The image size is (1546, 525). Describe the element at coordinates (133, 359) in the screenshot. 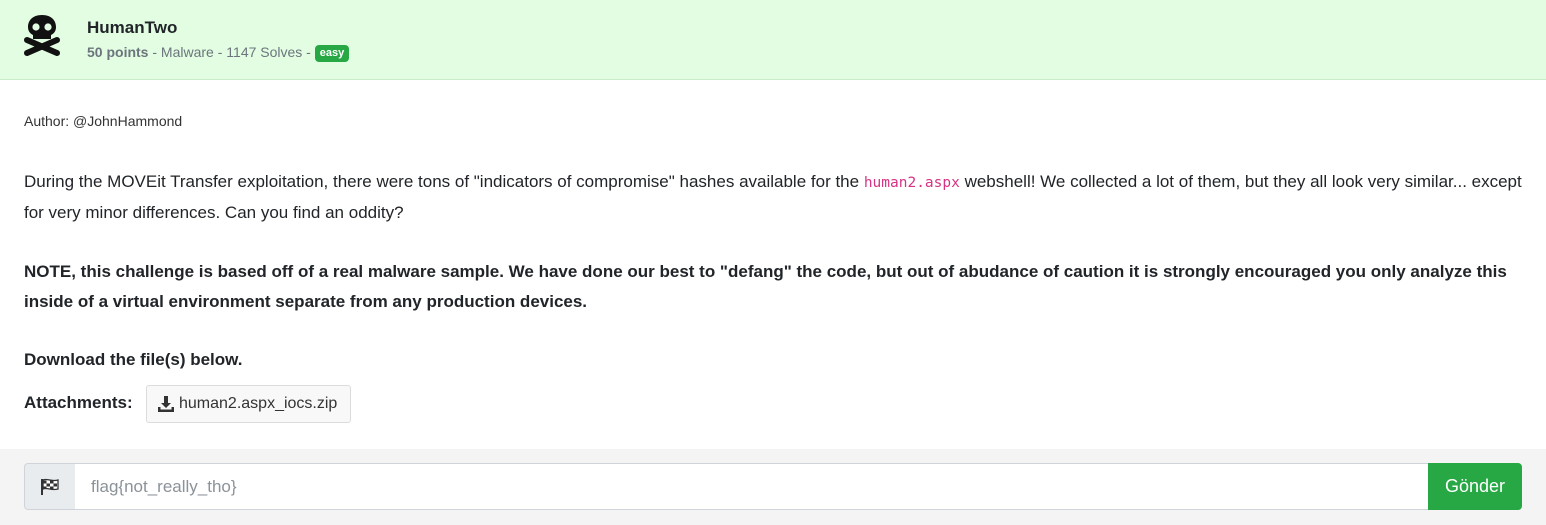

I see `download-instruction: Download the file(s) below.` at that location.